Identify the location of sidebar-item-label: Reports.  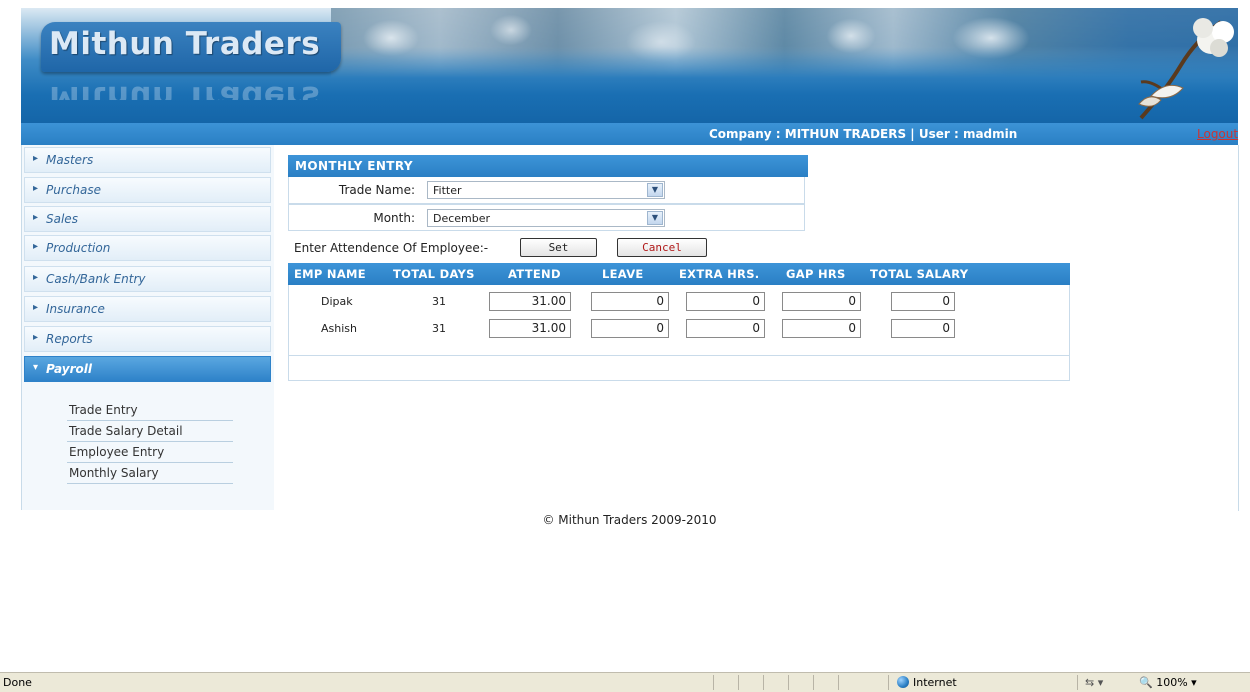
(69, 339).